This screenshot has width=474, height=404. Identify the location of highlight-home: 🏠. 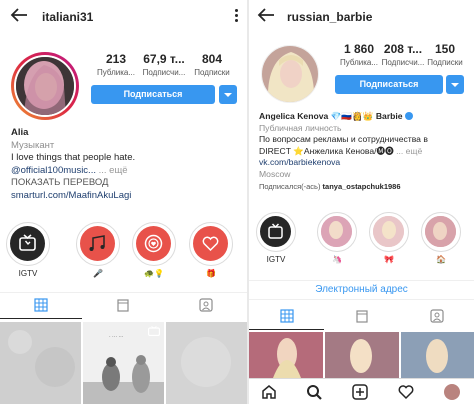
(441, 238).